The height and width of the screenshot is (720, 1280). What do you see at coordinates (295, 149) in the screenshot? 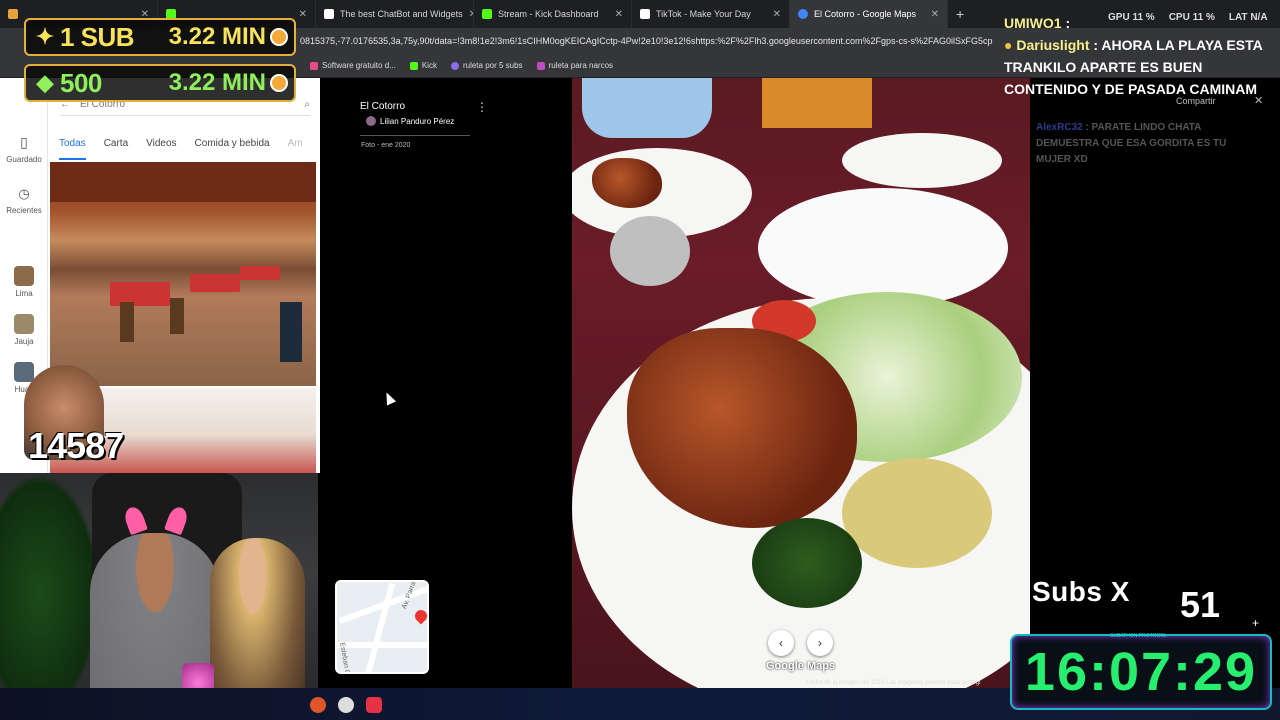
I see `tab-ambiente: Am` at bounding box center [295, 149].